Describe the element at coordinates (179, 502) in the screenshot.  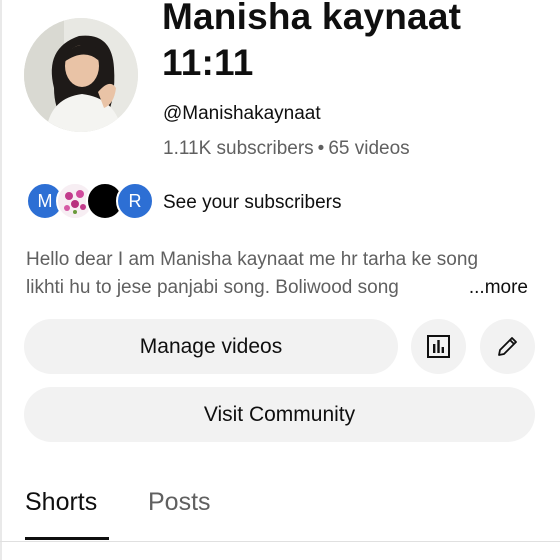
I see `tab-posts: Posts` at that location.